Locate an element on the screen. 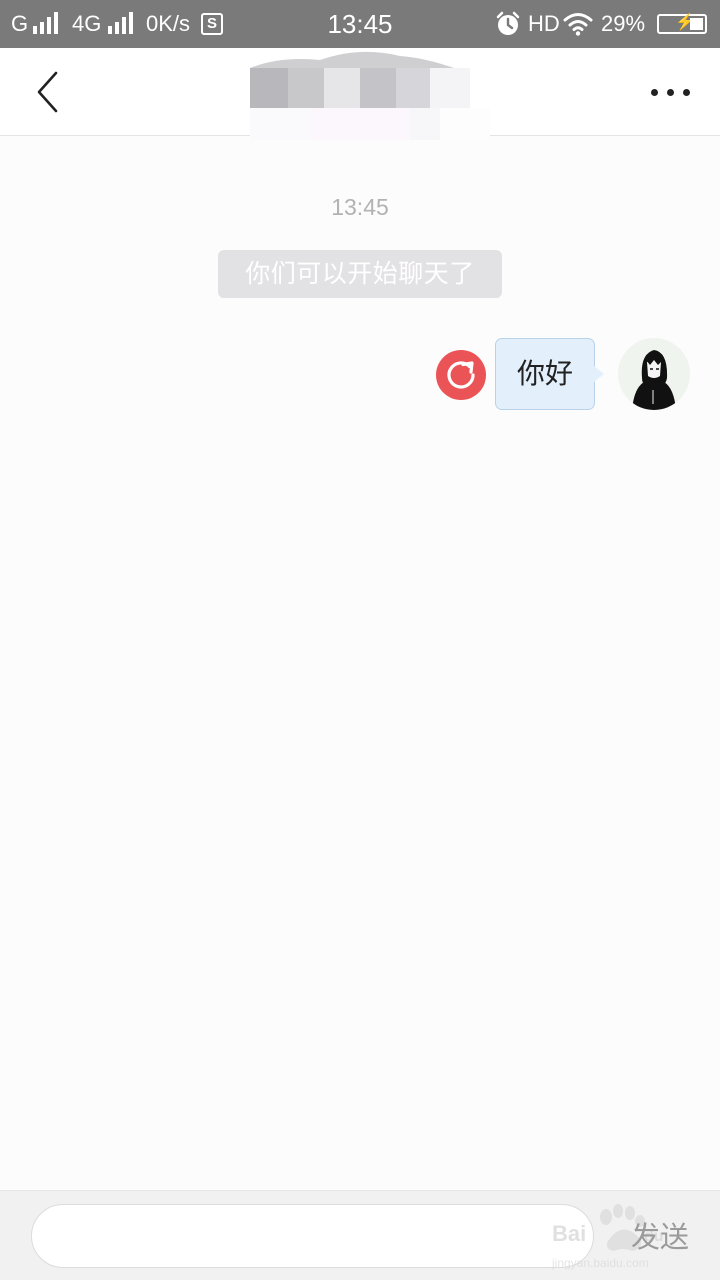 Image resolution: width=720 pixels, height=1280 pixels. status-bar: G 4G 0K/s S 13:45 HD 29% ⚡ is located at coordinates (360, 24).